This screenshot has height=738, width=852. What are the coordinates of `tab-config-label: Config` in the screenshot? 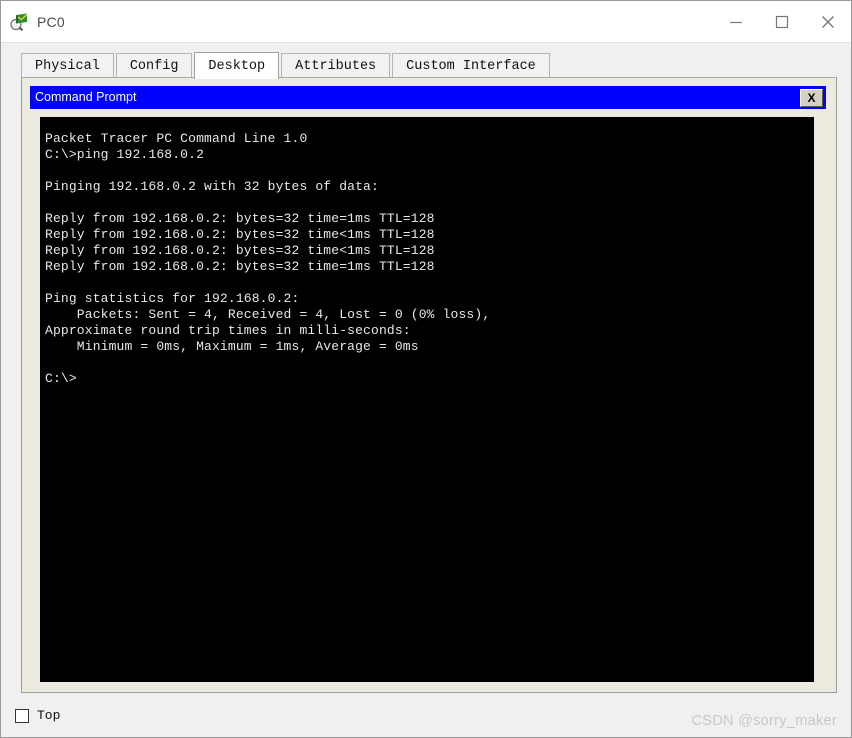 It's located at (154, 66).